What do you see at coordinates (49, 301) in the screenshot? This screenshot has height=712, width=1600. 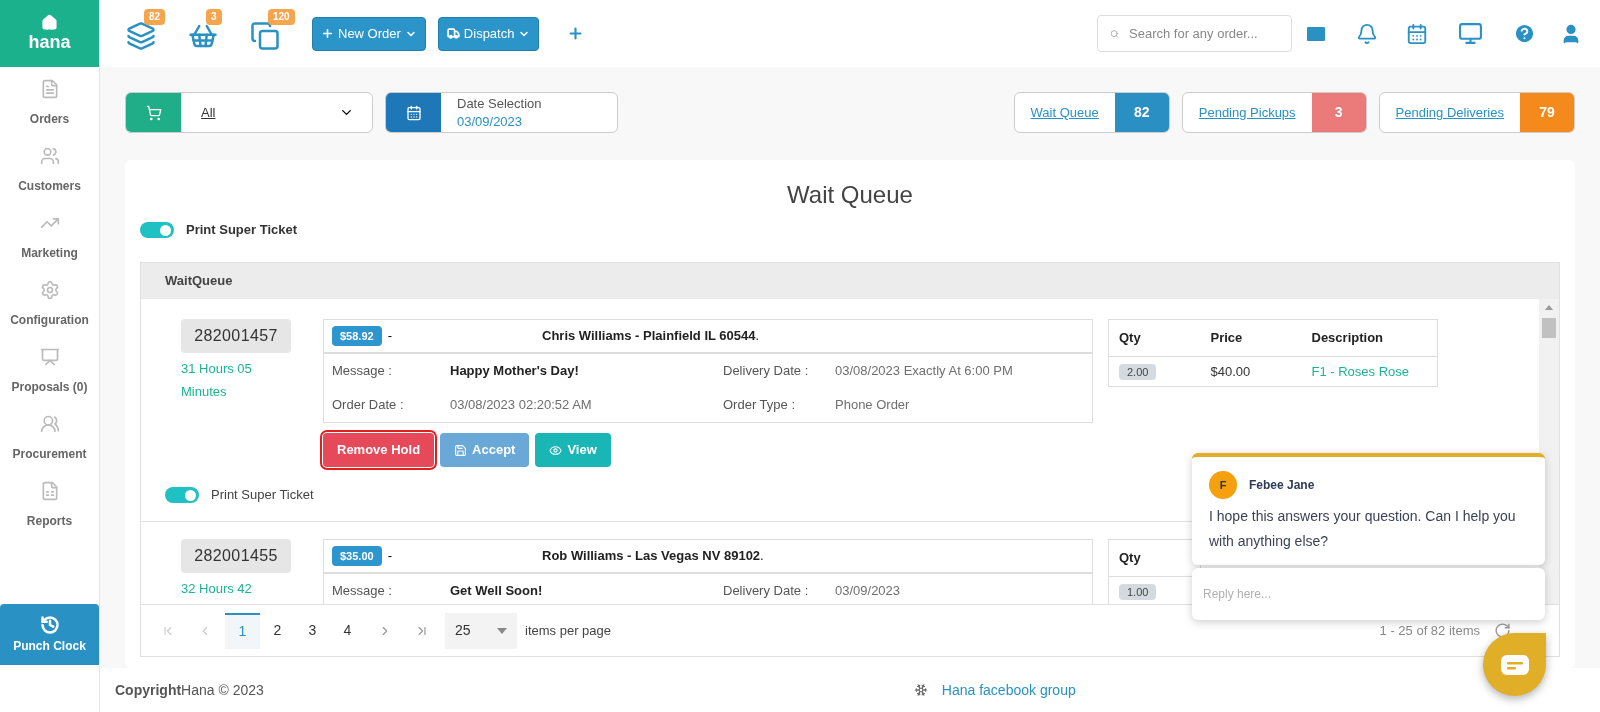 I see `sidebar-item: Configuration` at bounding box center [49, 301].